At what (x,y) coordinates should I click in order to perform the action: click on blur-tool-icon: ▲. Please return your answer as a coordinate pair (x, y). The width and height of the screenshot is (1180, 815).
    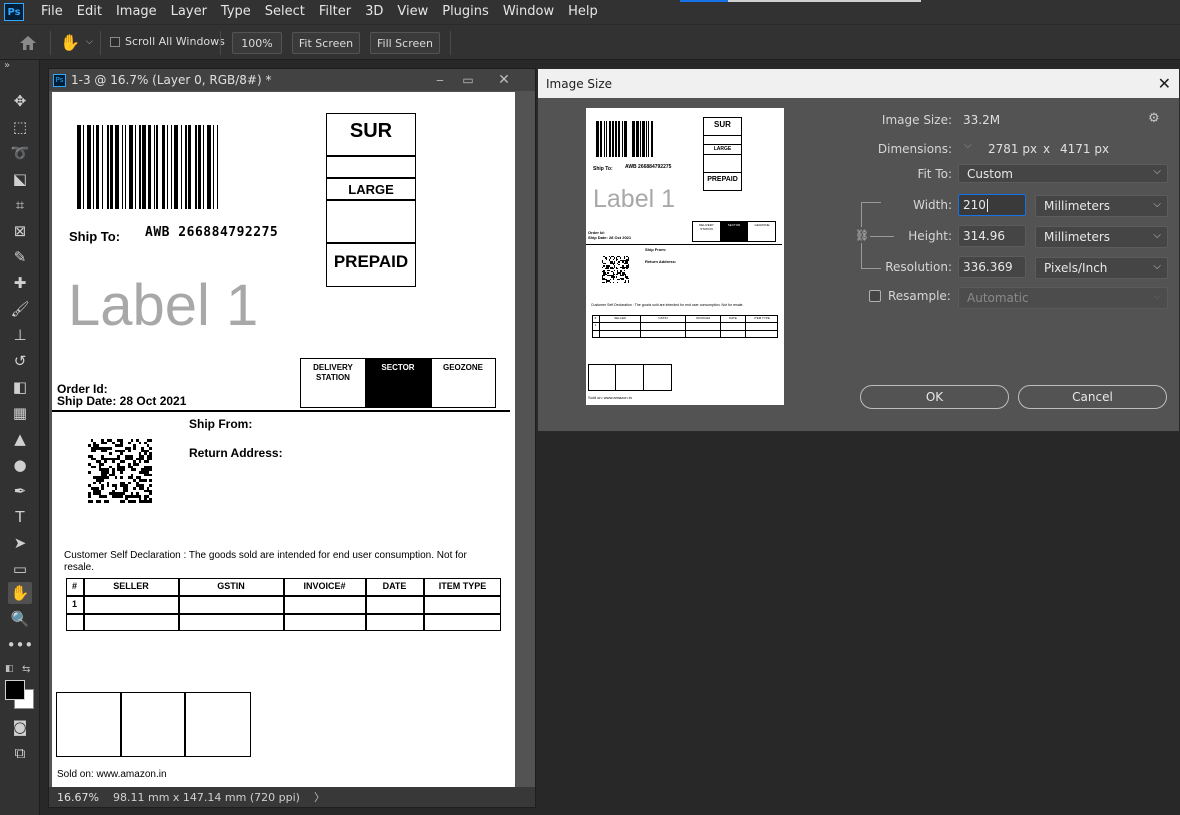
    Looking at the image, I should click on (20, 439).